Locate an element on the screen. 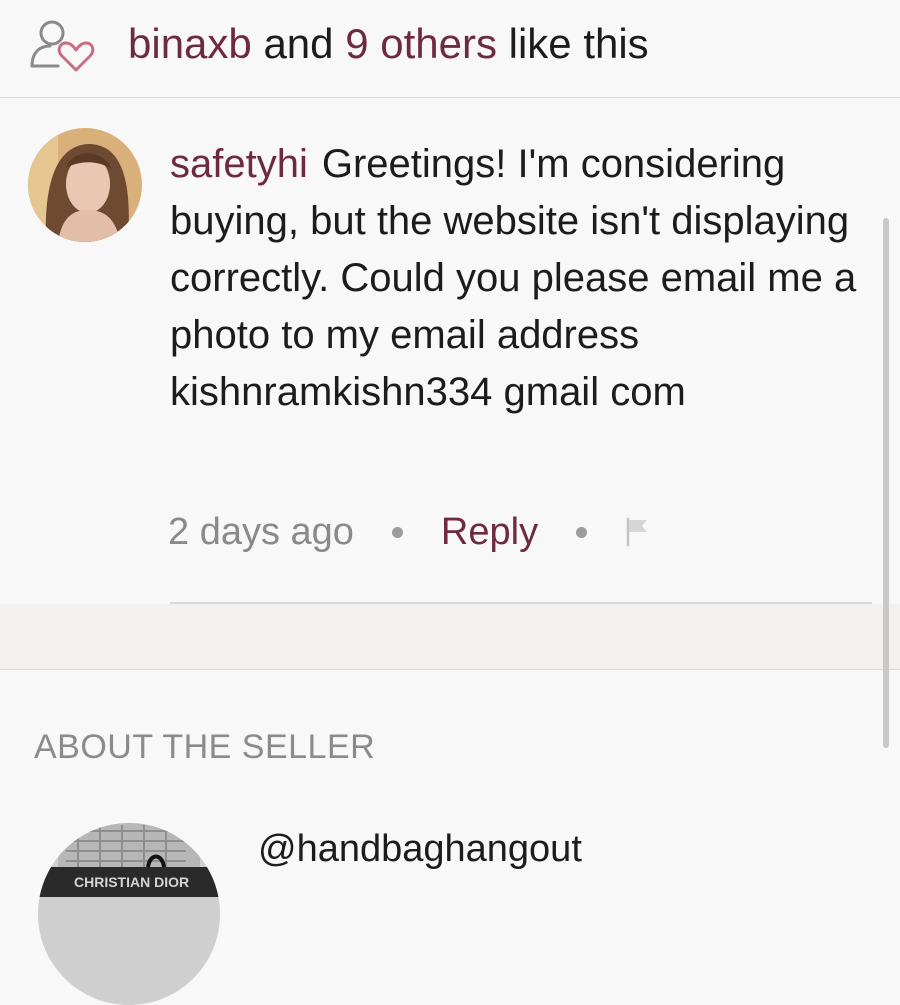  seller-avatar: CHRISTIAN DIOR is located at coordinates (129, 914).